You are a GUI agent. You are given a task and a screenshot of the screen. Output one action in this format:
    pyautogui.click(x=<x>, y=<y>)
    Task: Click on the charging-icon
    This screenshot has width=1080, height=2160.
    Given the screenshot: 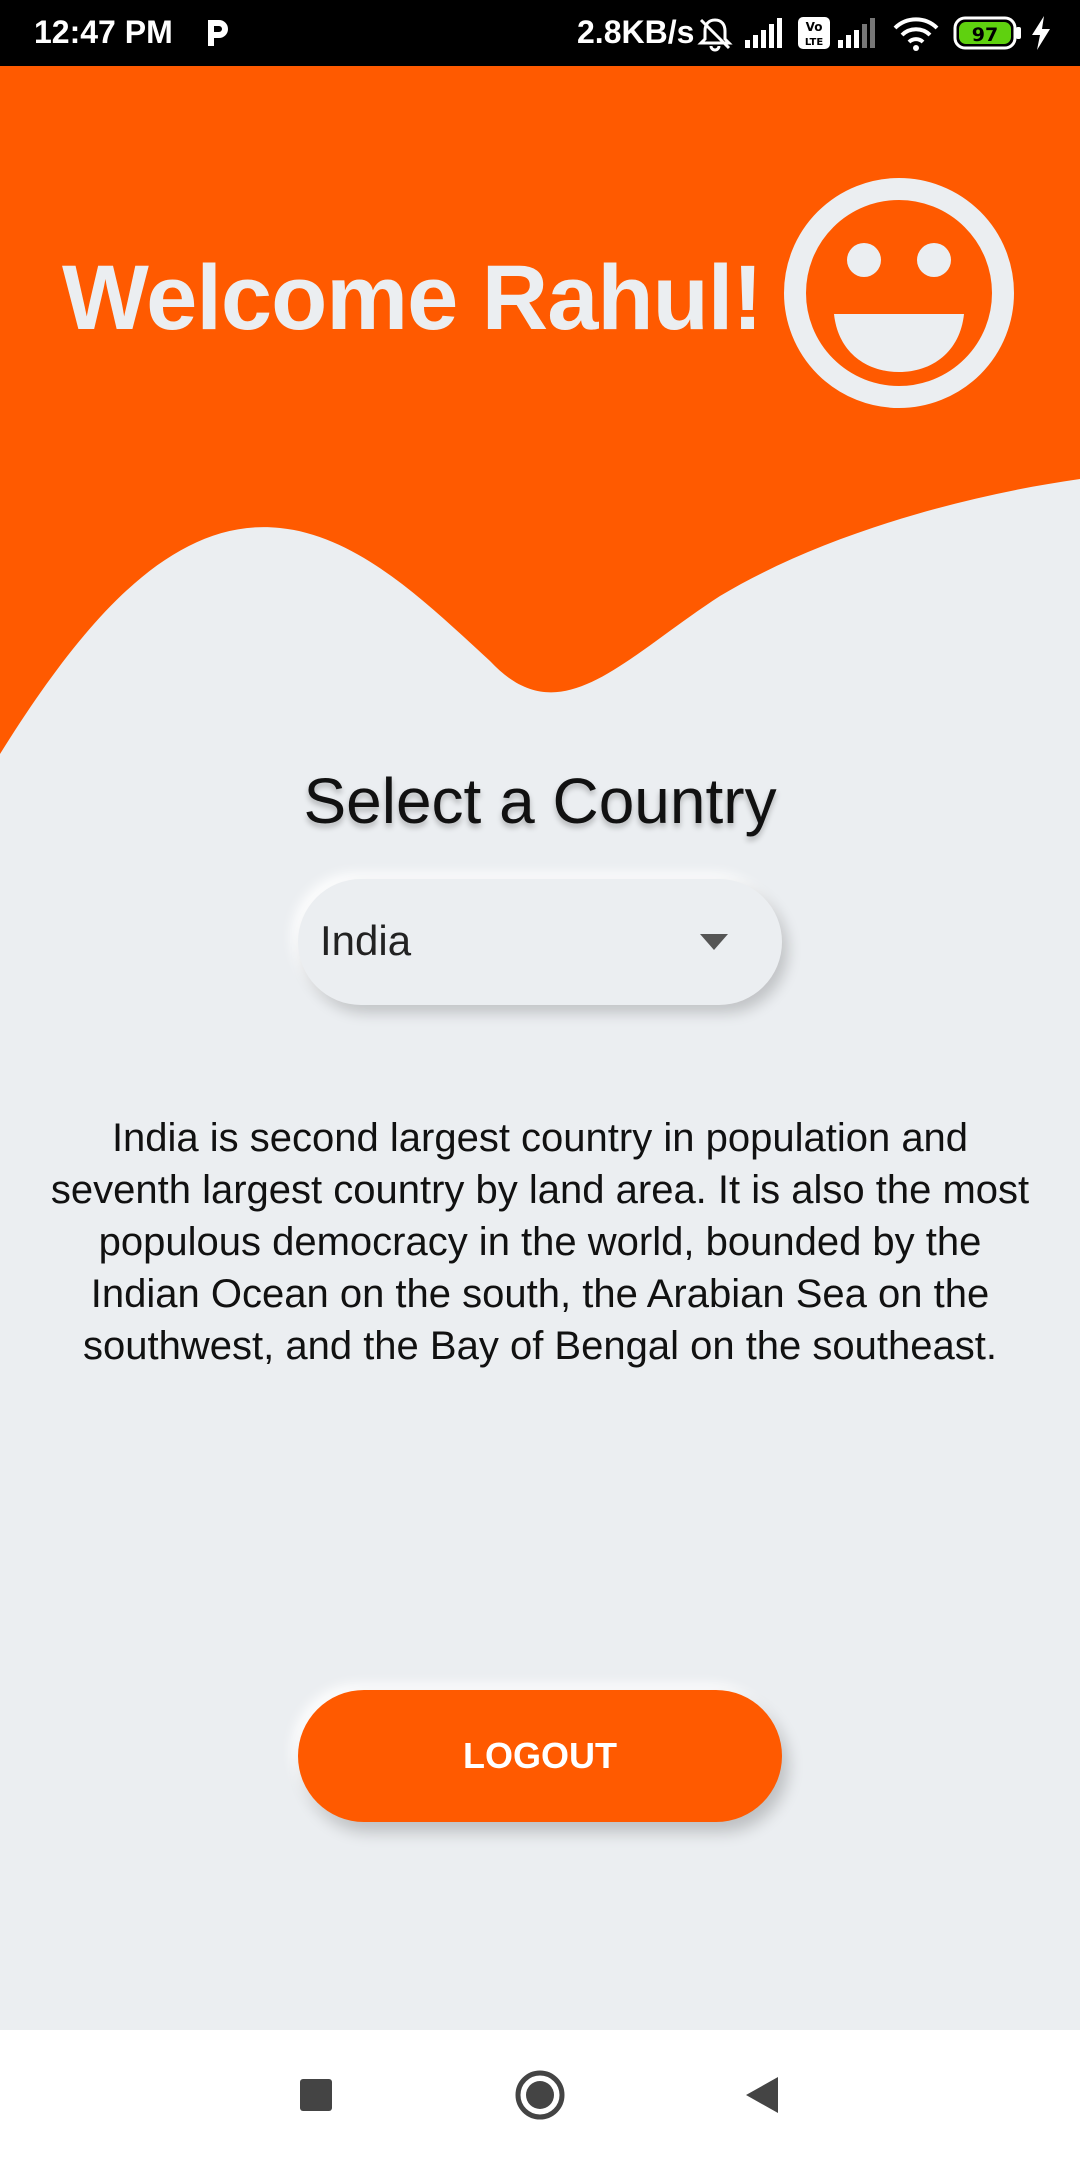 What is the action you would take?
    pyautogui.click(x=1041, y=33)
    